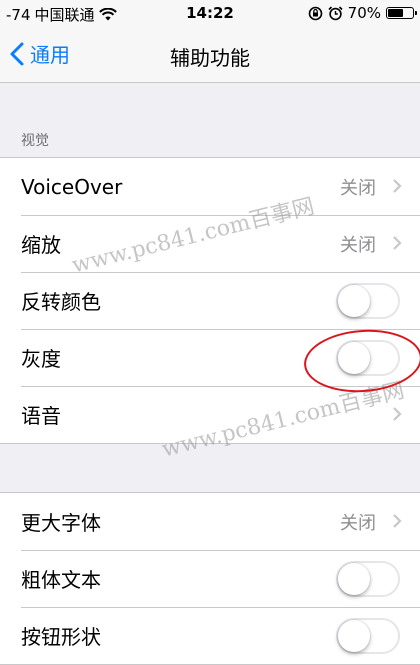  What do you see at coordinates (315, 13) in the screenshot?
I see `rotation-lock-icon` at bounding box center [315, 13].